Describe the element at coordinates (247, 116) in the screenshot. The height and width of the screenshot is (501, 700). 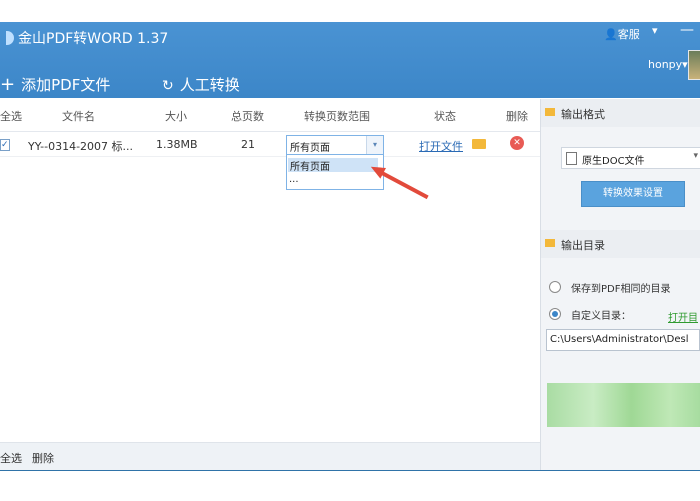
I see `pages-header: 总页数` at that location.